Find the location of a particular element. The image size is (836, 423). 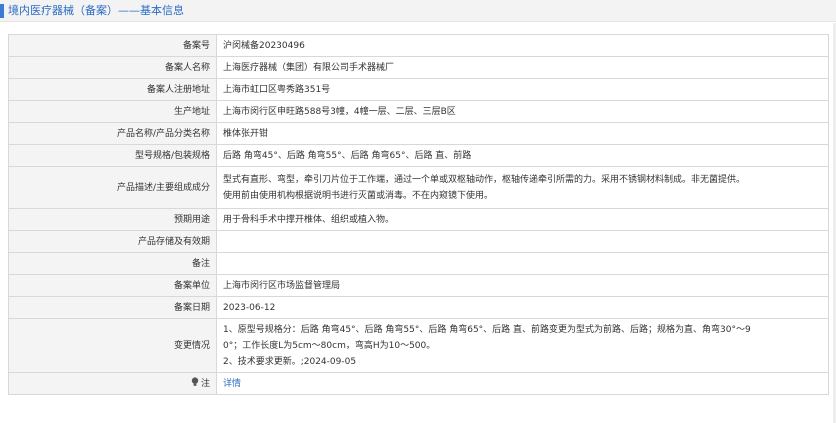

table-row: 备注 is located at coordinates (418, 263).